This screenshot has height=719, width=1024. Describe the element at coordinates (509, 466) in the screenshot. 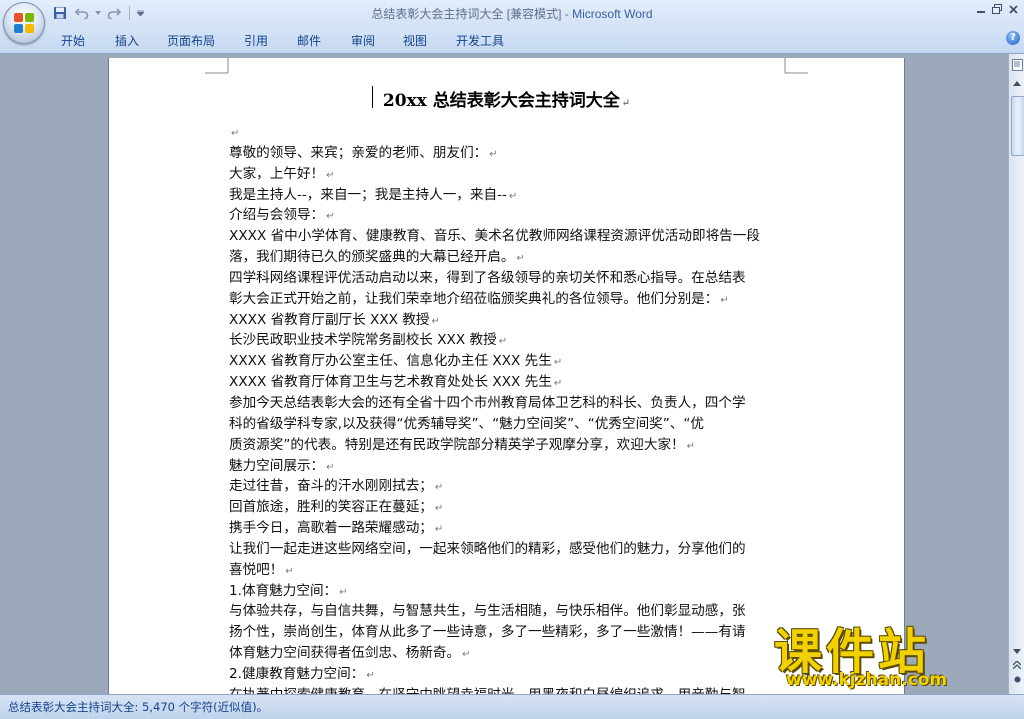

I see `paragraph-line: 魅力空间展示： ↵` at that location.